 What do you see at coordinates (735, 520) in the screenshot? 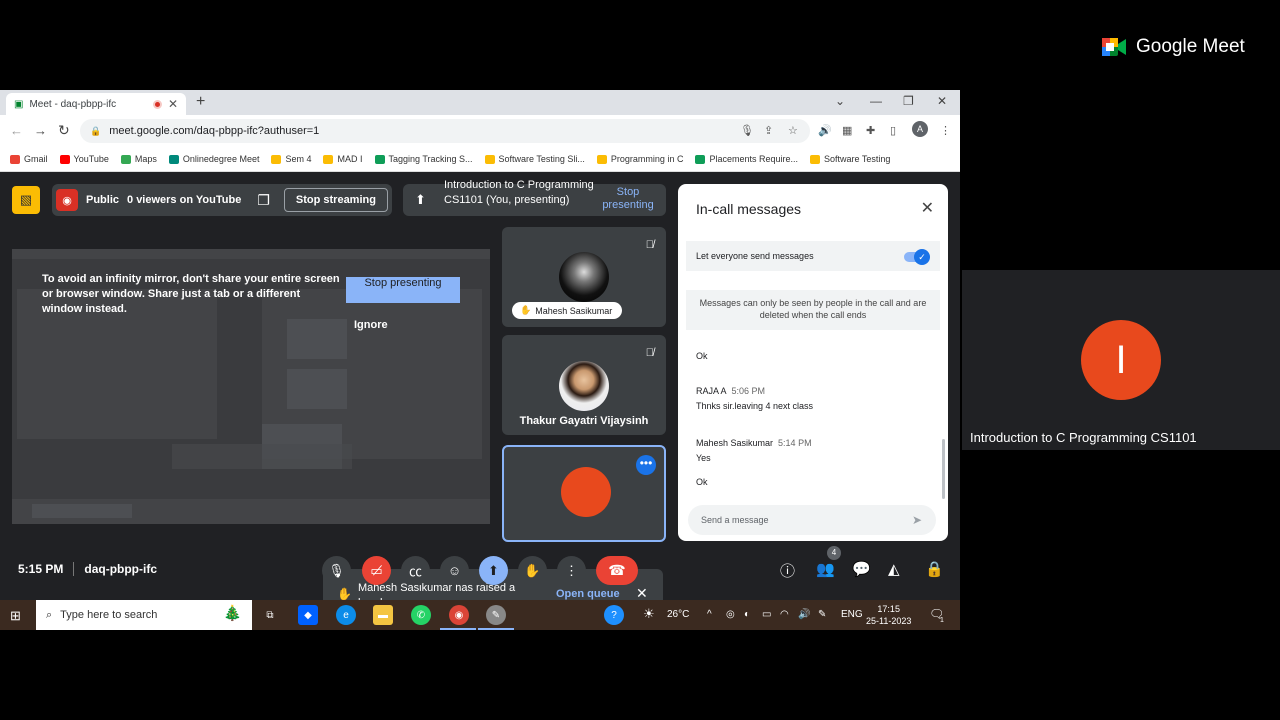
I see `message-input-placeholder: Send a message` at bounding box center [735, 520].